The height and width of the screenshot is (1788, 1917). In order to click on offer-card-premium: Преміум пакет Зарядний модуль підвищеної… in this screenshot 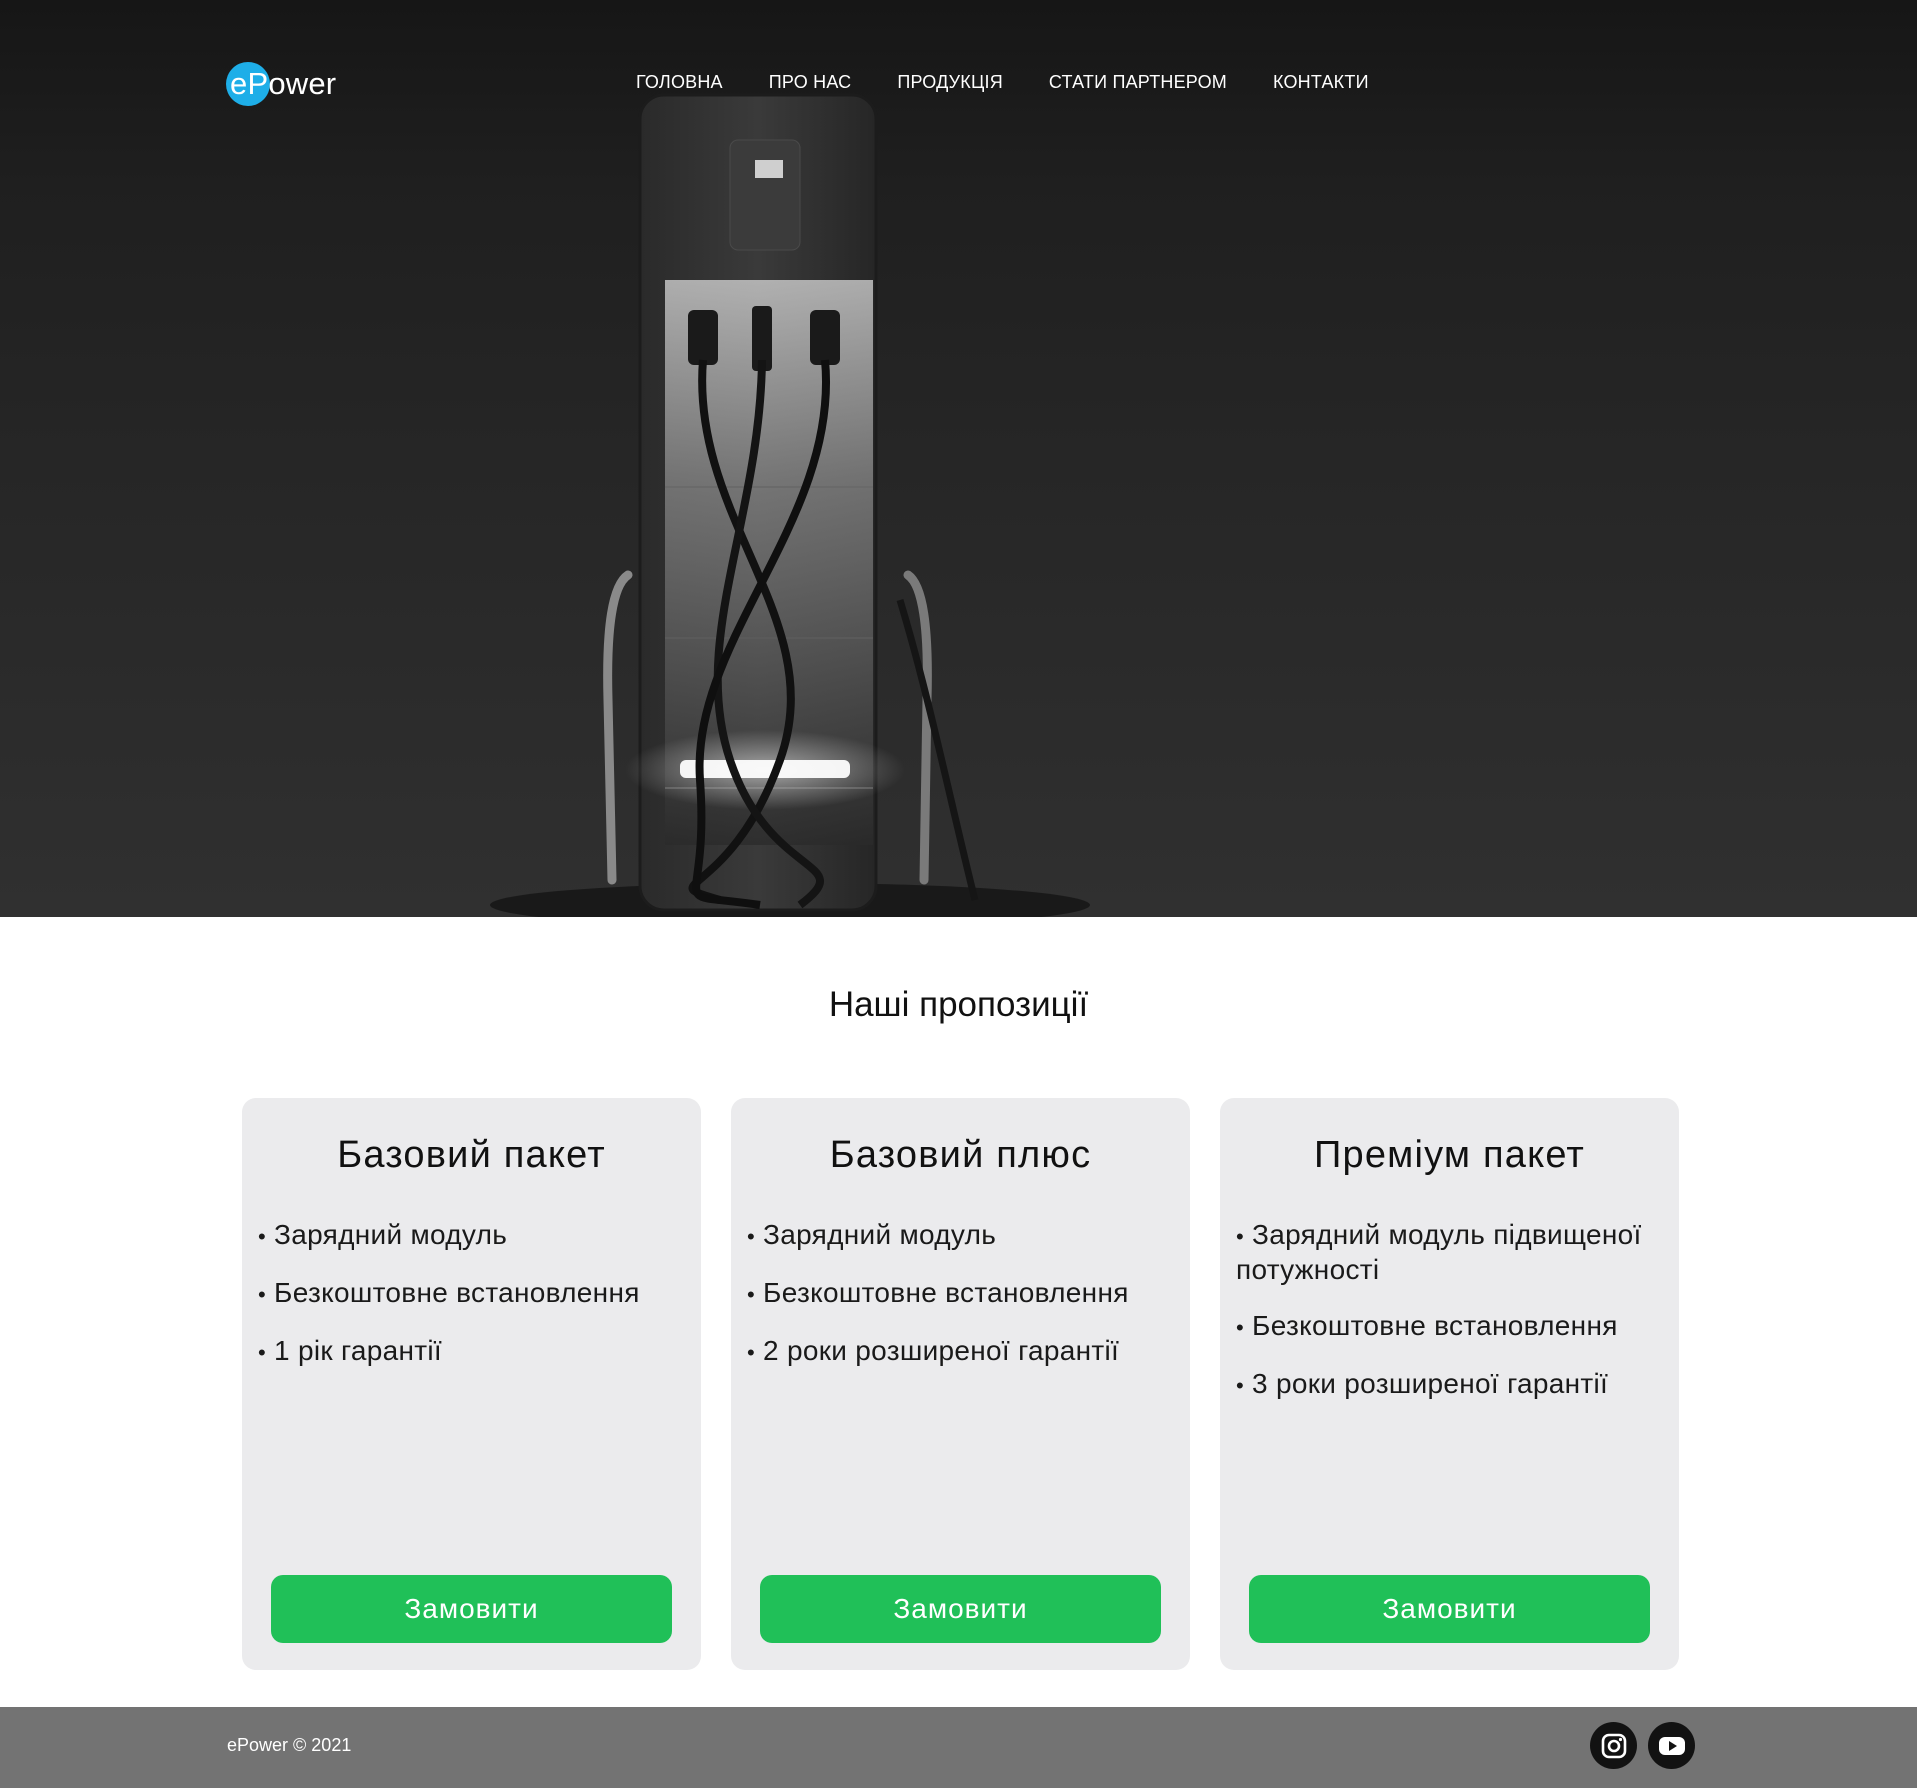, I will do `click(1449, 1384)`.